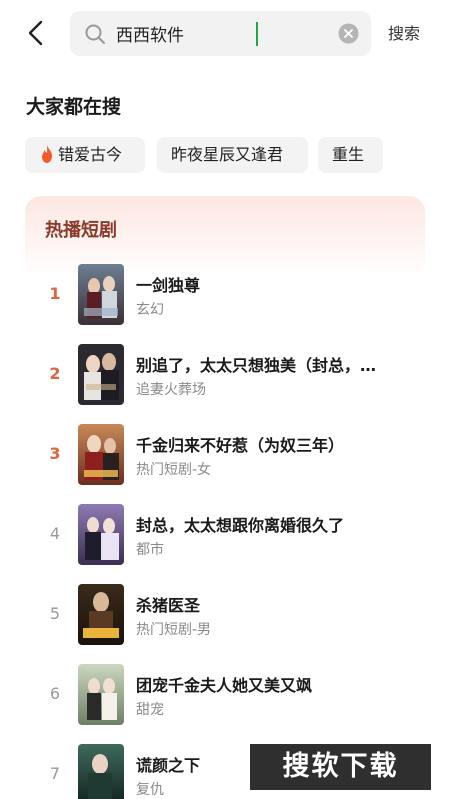  I want to click on drama-tag: 甜宠, so click(150, 710).